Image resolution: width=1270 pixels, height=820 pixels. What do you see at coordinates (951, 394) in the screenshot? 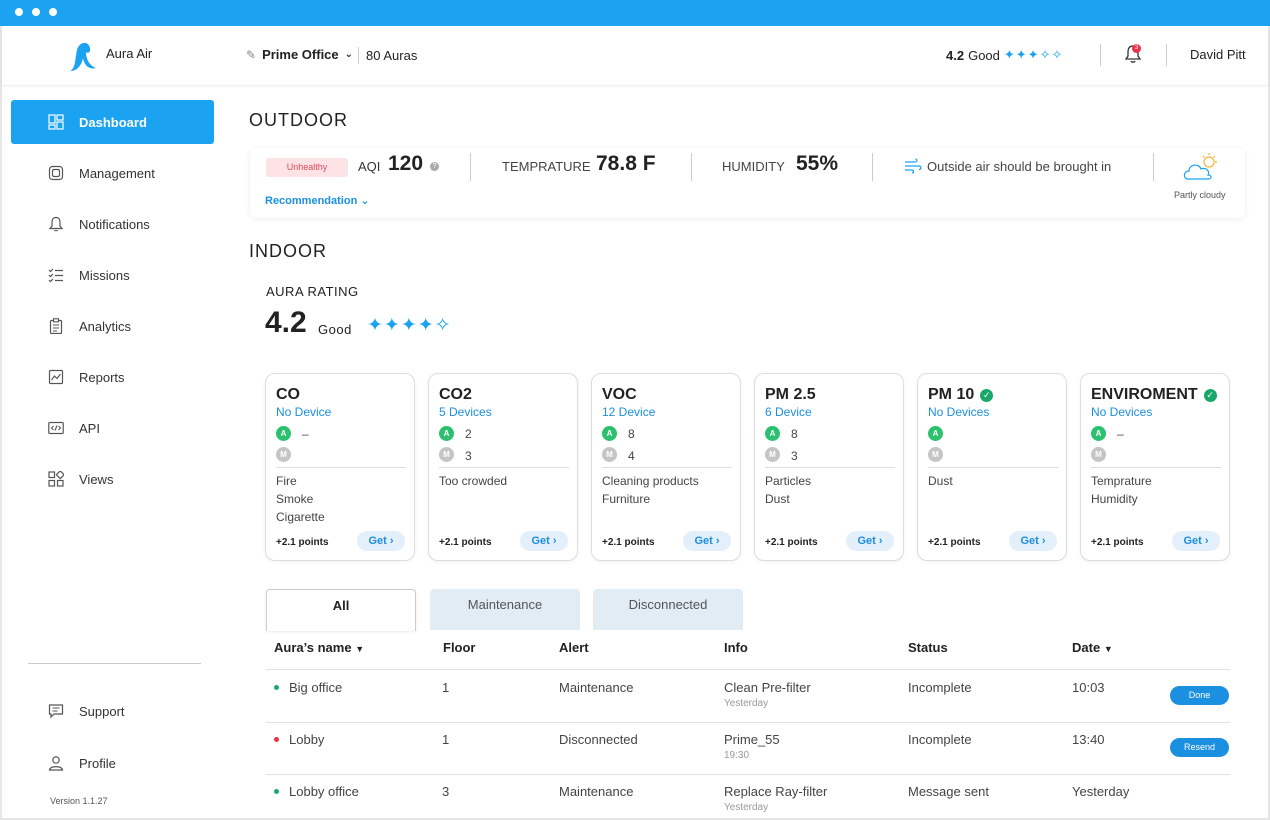
I see `card-title: PM 10` at bounding box center [951, 394].